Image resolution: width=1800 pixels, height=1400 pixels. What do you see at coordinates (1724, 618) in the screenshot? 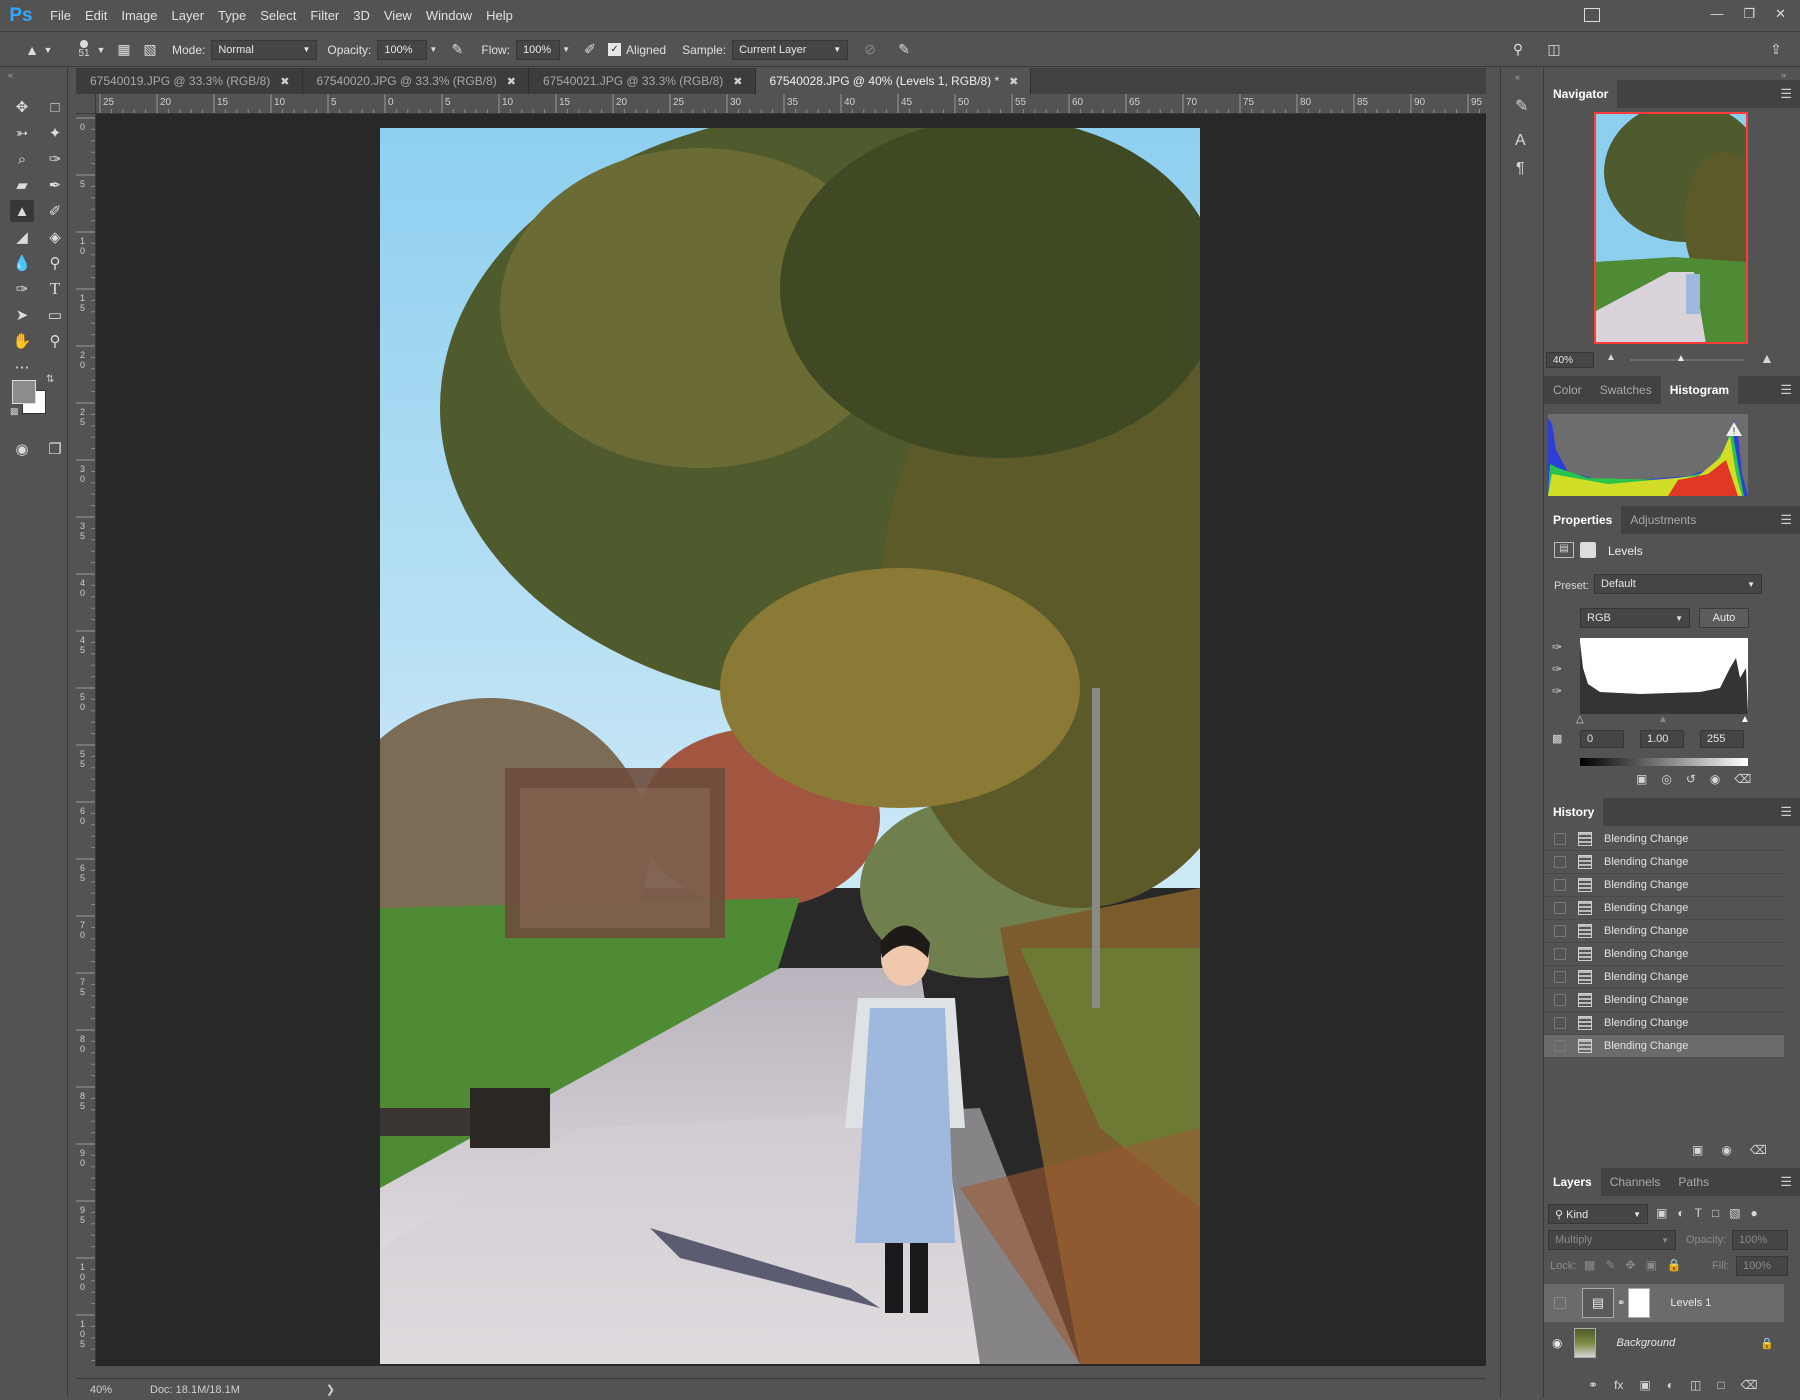
I see `auto-button: Auto` at bounding box center [1724, 618].